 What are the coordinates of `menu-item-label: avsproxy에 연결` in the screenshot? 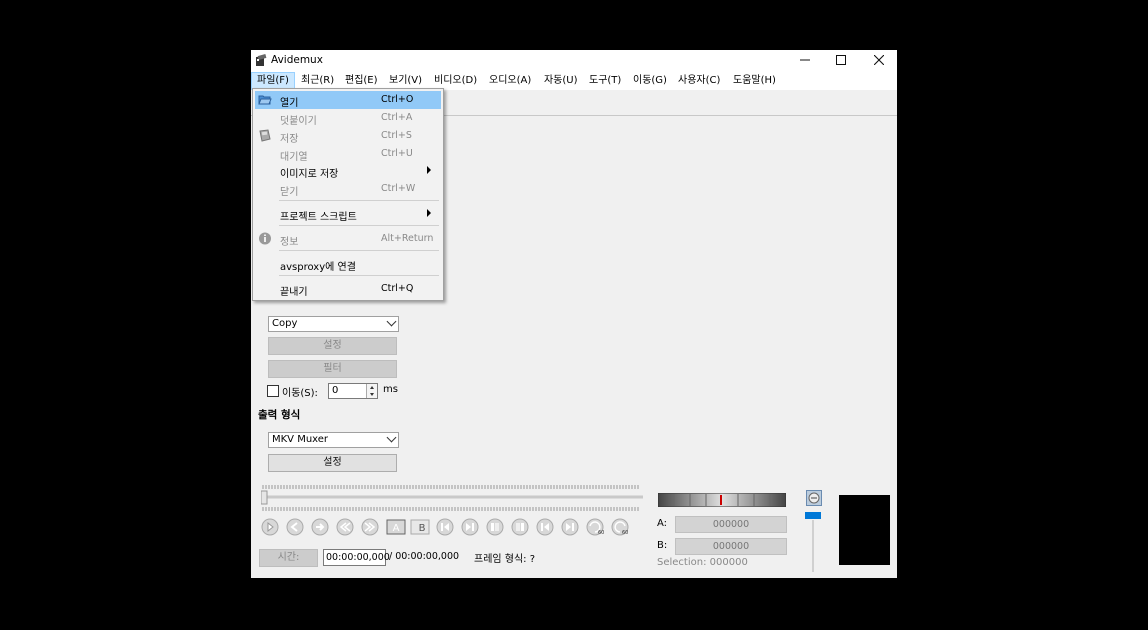 It's located at (318, 267).